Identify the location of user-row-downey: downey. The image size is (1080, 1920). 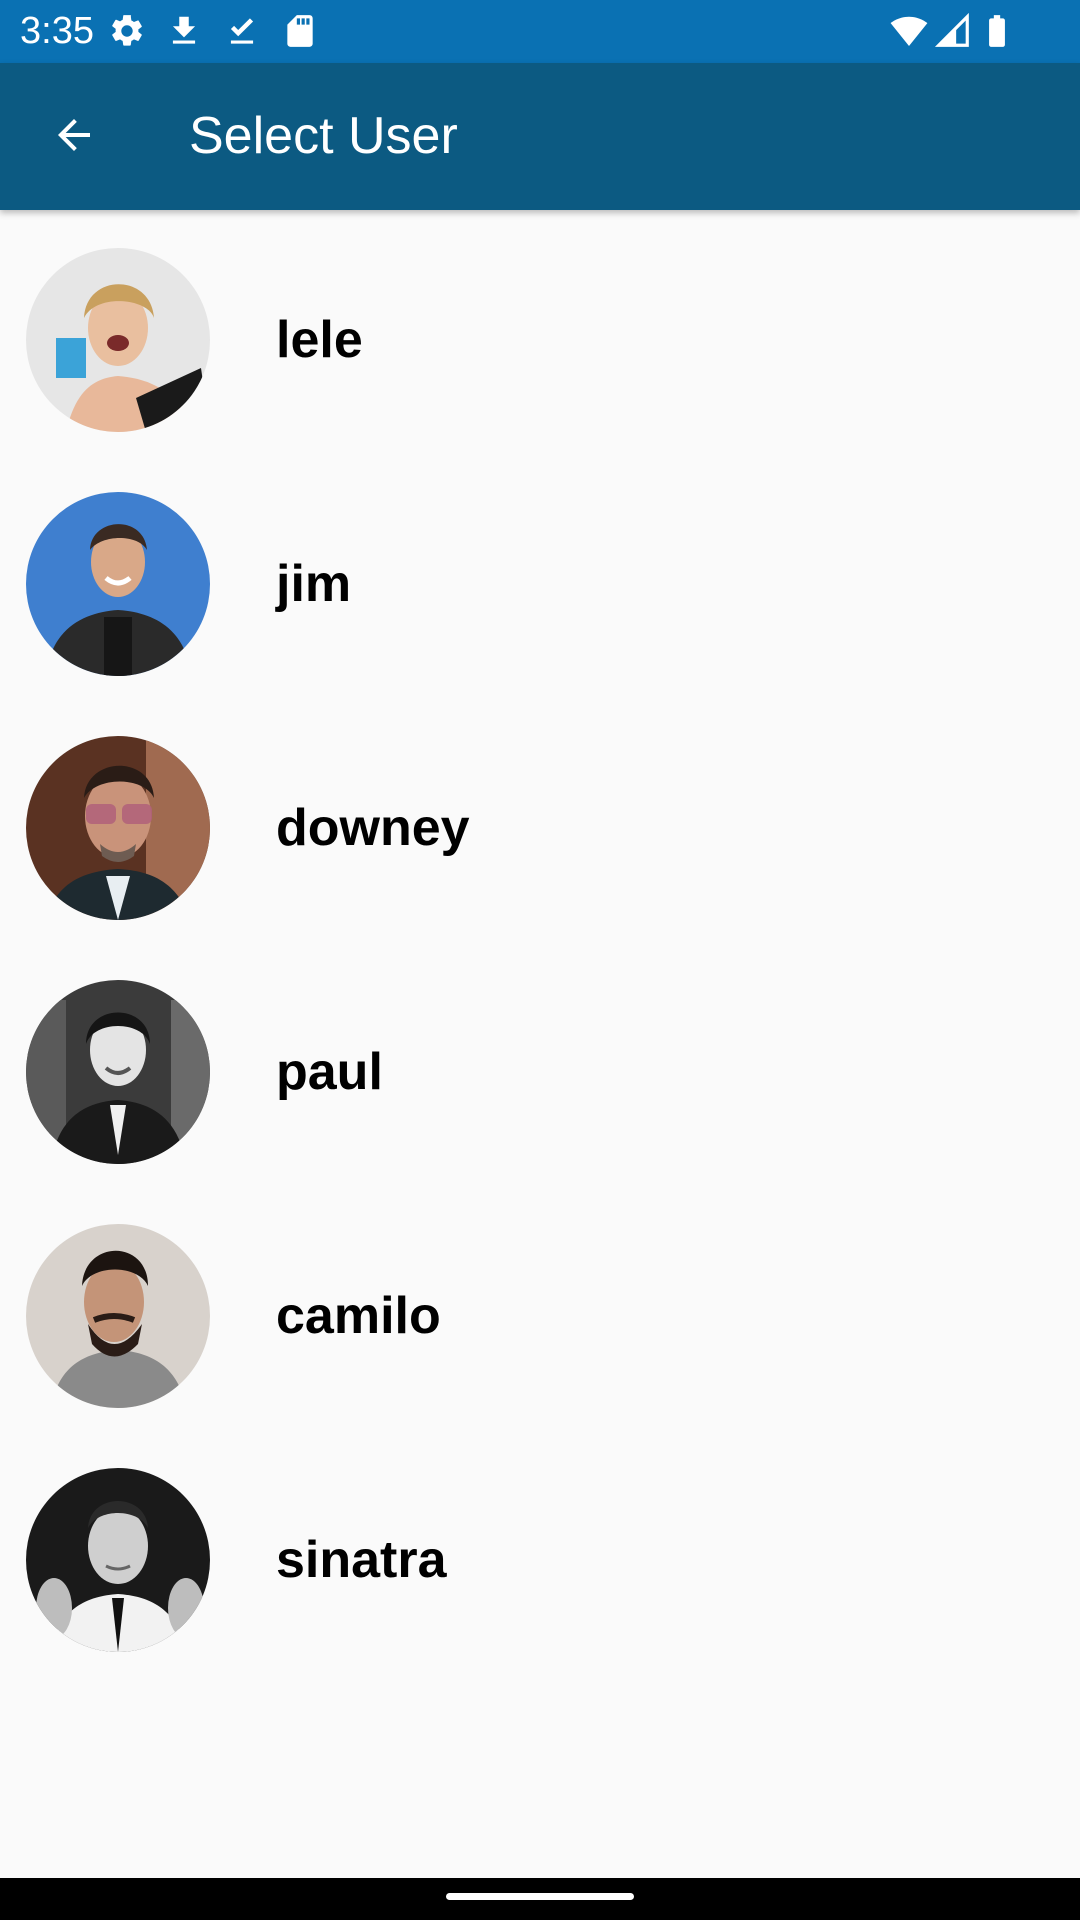
(540, 822).